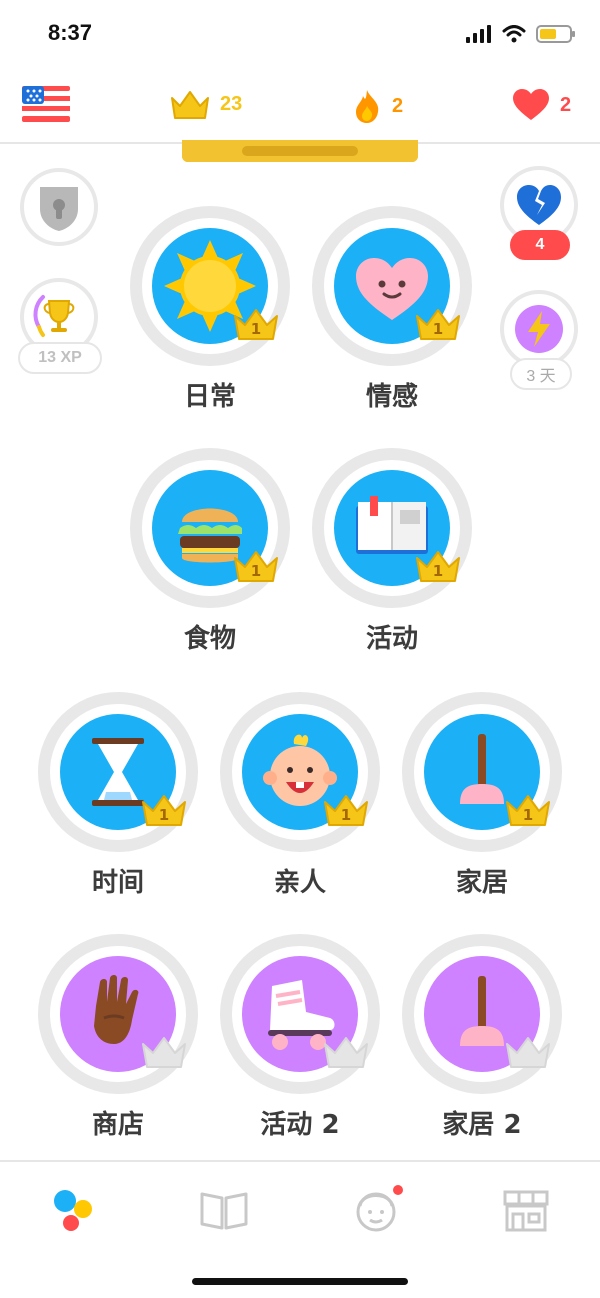 The width and height of the screenshot is (600, 1298). What do you see at coordinates (54, 316) in the screenshot?
I see `trophy-icon` at bounding box center [54, 316].